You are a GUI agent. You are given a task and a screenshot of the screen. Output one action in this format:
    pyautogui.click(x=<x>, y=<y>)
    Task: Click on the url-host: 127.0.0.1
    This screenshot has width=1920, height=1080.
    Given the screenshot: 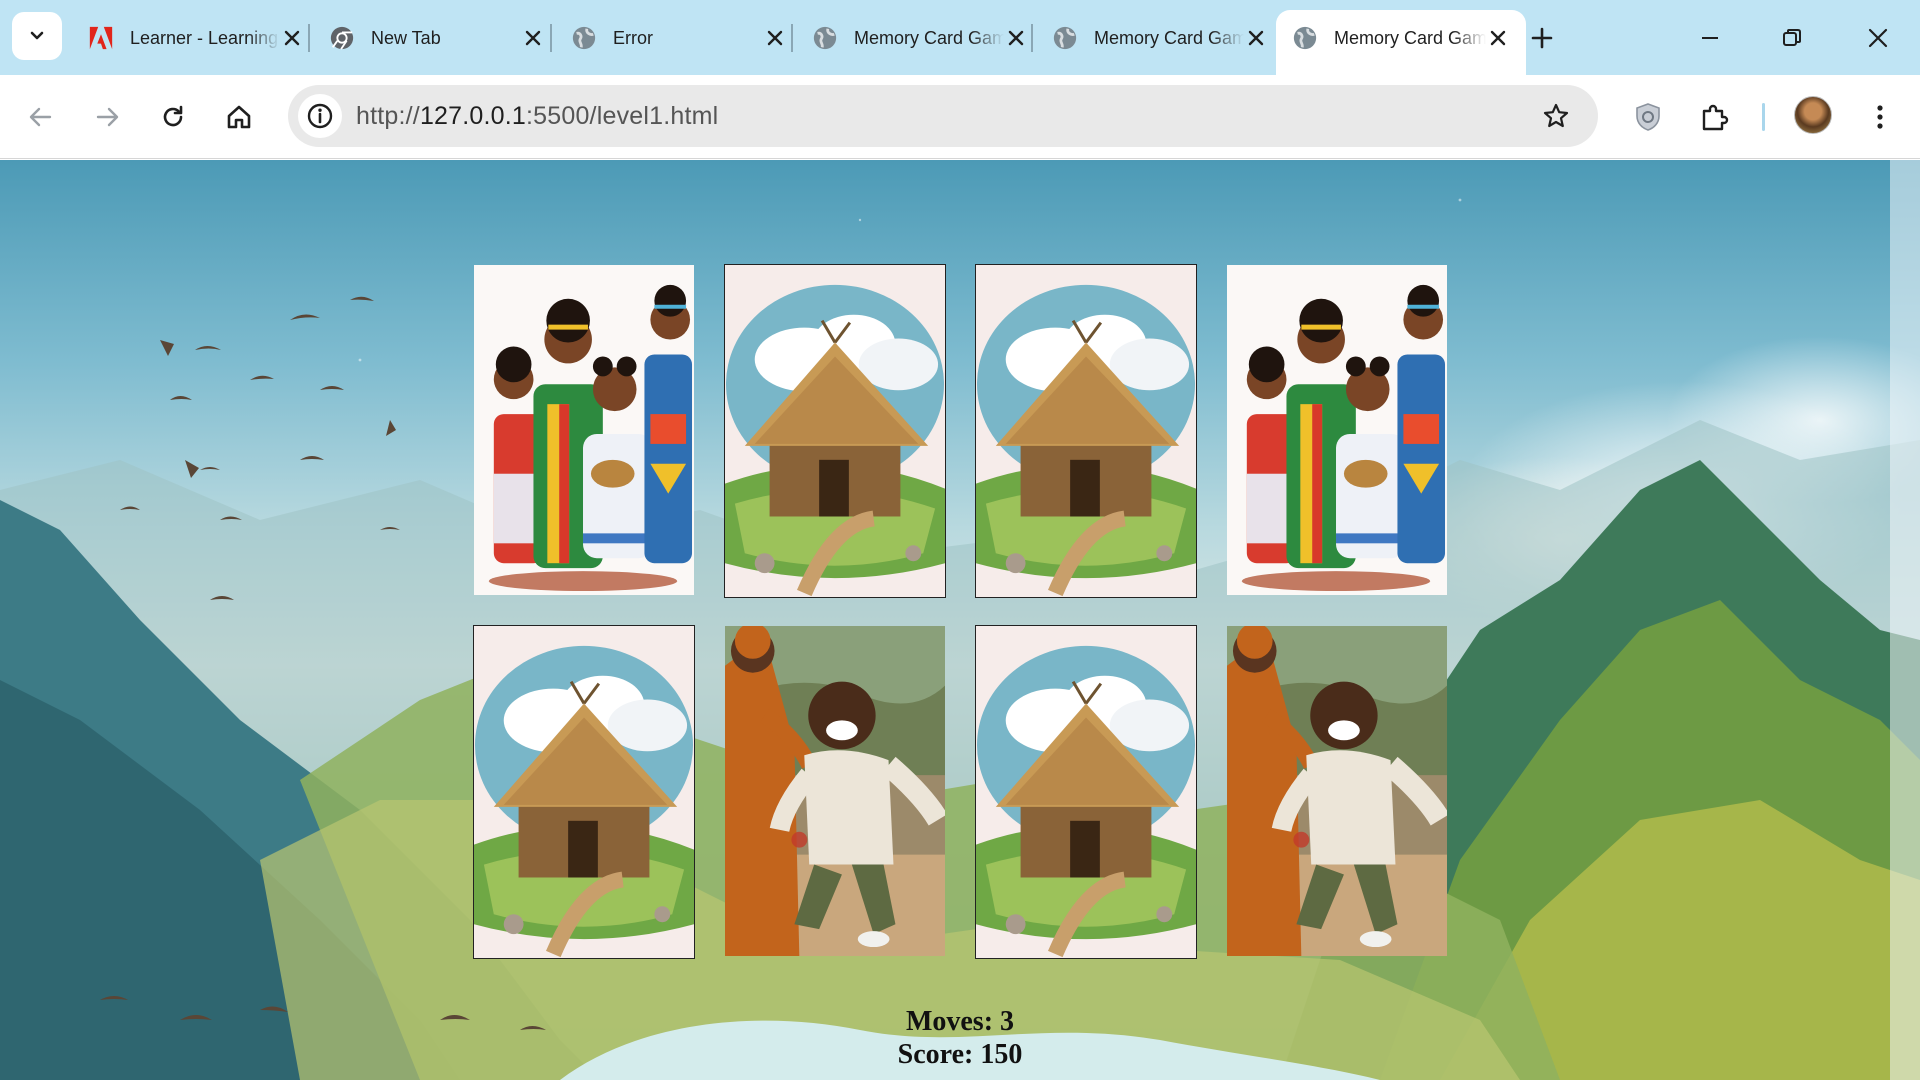 What is the action you would take?
    pyautogui.click(x=472, y=116)
    